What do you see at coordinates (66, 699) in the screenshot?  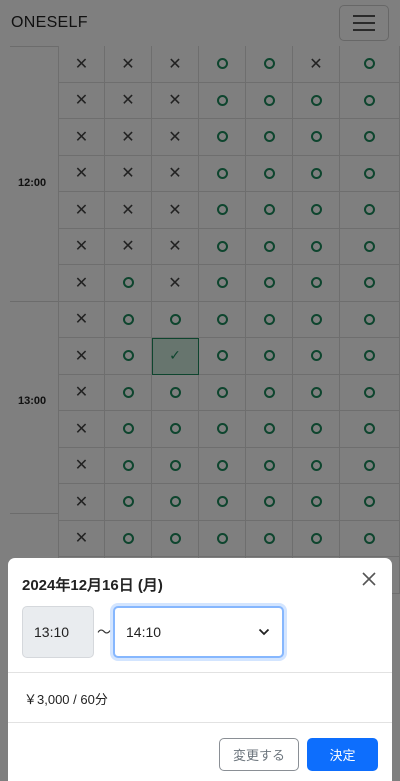 I see `price-text: ￥3,000 / 60分` at bounding box center [66, 699].